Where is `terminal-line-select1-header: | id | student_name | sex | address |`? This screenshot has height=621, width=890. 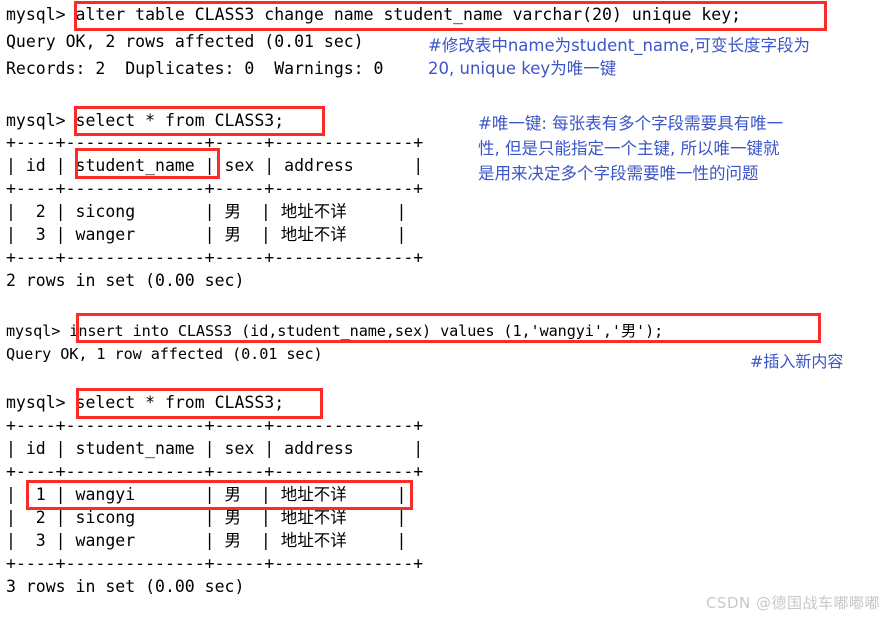 terminal-line-select1-header: | id | student_name | sex | address | is located at coordinates (215, 165).